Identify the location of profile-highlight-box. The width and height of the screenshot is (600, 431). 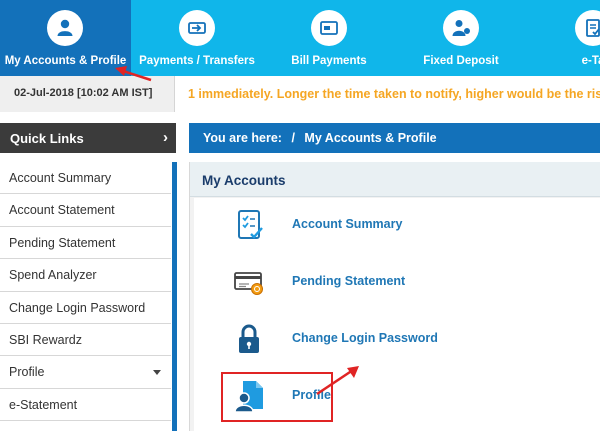
(277, 397).